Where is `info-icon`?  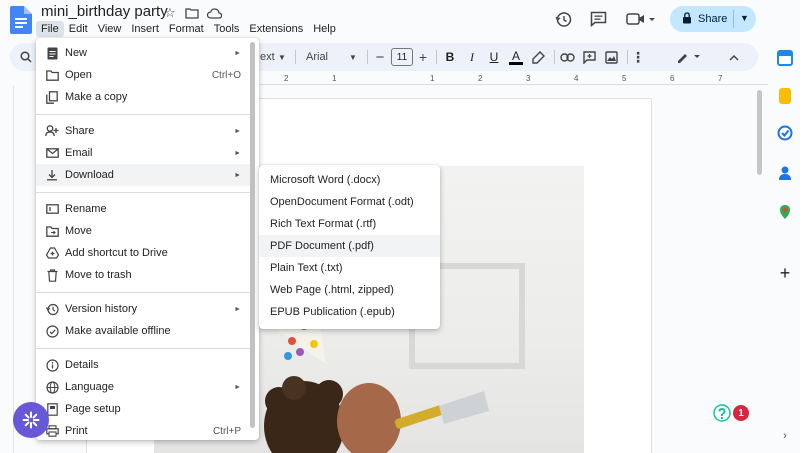
info-icon is located at coordinates (52, 365).